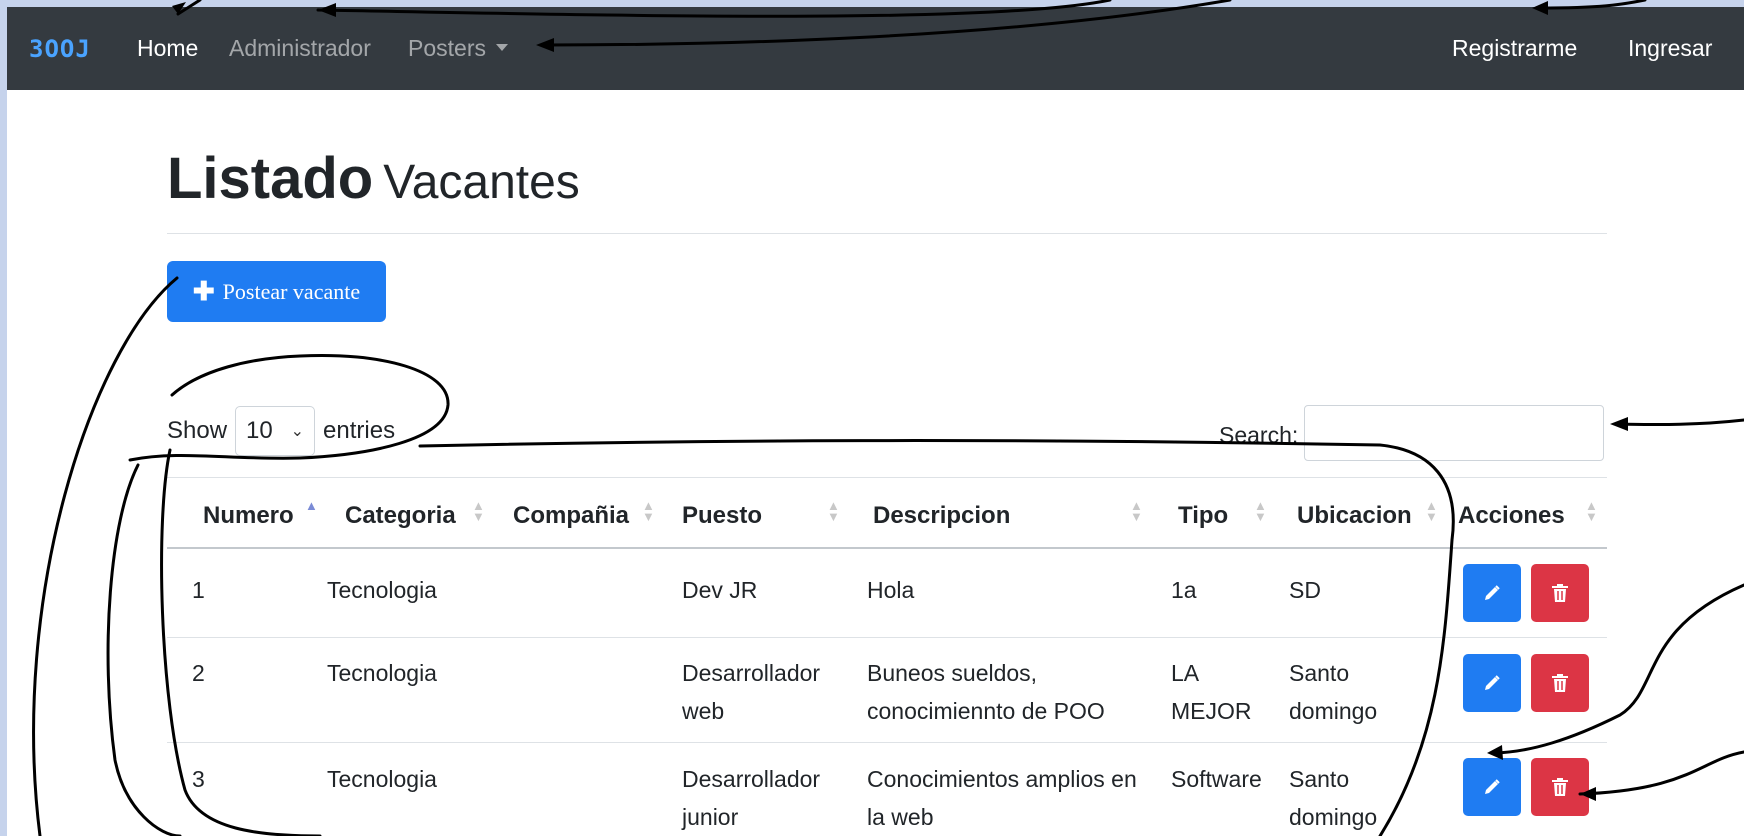 The image size is (1744, 836). What do you see at coordinates (751, 692) in the screenshot?
I see `cell-puesto: Desarrollador web` at bounding box center [751, 692].